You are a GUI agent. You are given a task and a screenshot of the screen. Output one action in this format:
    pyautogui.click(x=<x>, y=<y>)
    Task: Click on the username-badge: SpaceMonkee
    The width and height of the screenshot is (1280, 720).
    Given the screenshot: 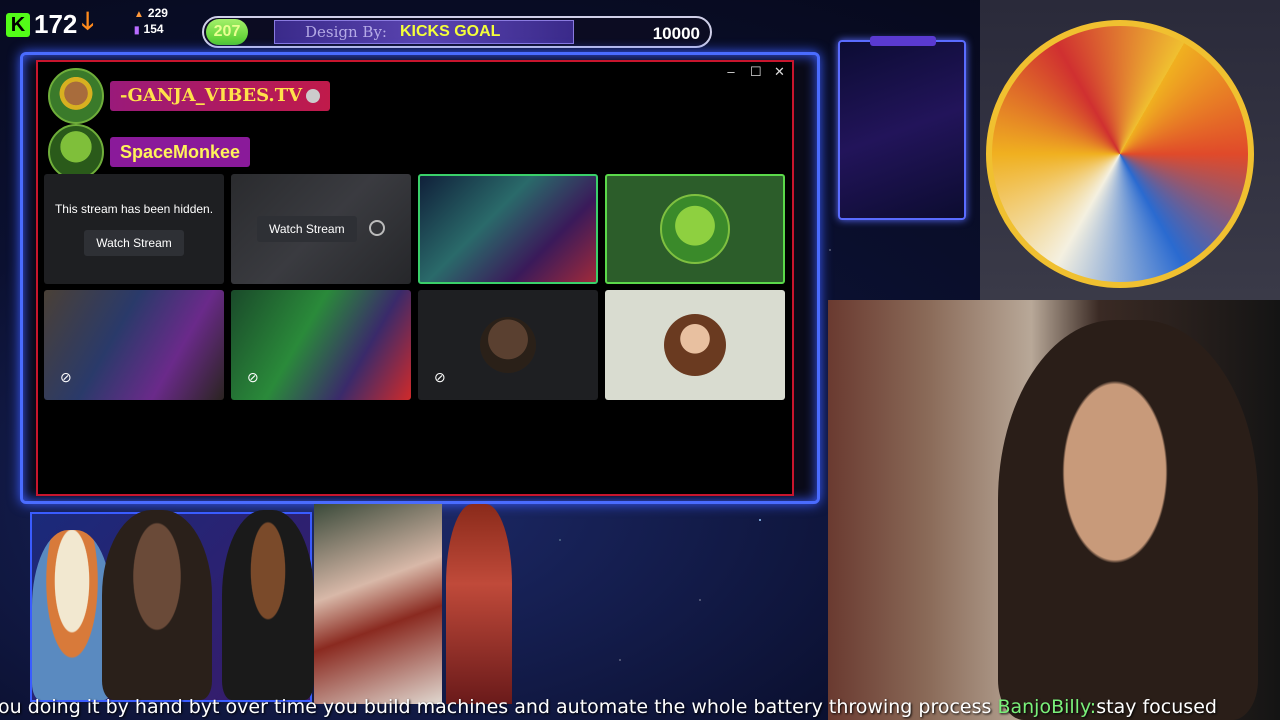 What is the action you would take?
    pyautogui.click(x=180, y=152)
    